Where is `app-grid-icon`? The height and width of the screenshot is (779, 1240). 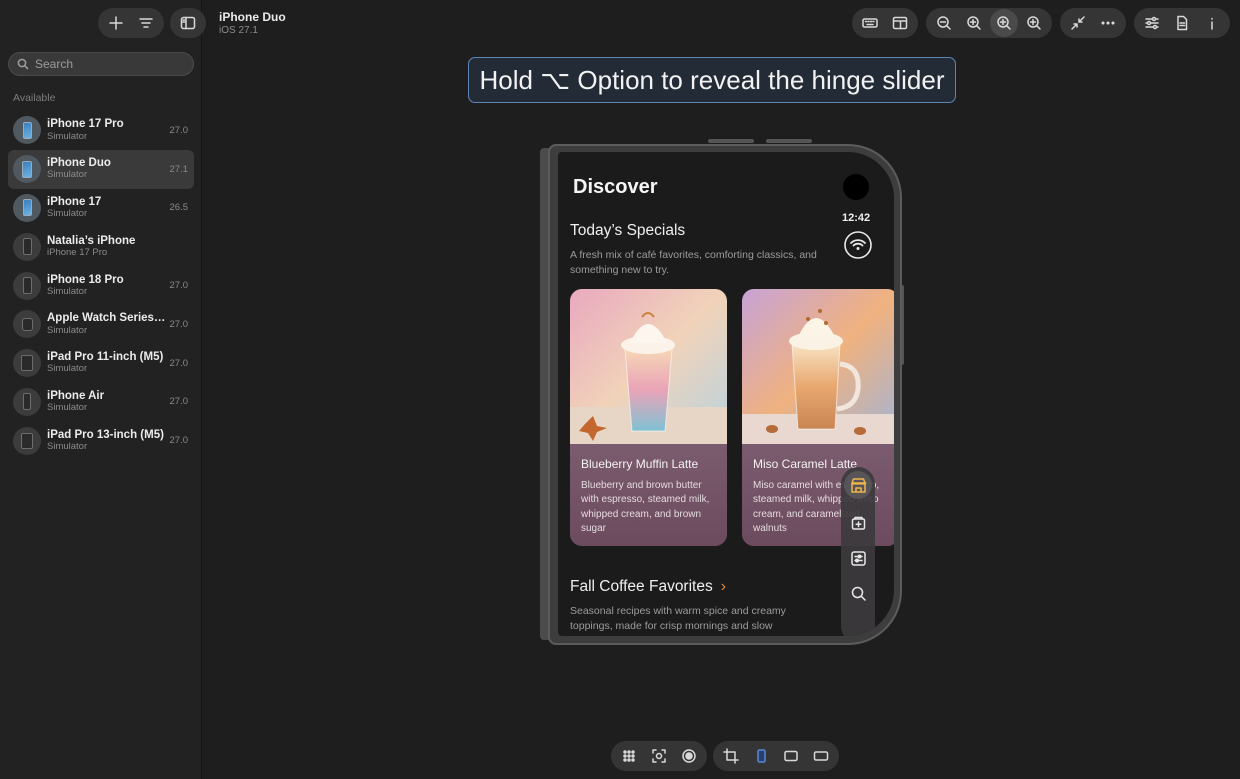 app-grid-icon is located at coordinates (629, 756).